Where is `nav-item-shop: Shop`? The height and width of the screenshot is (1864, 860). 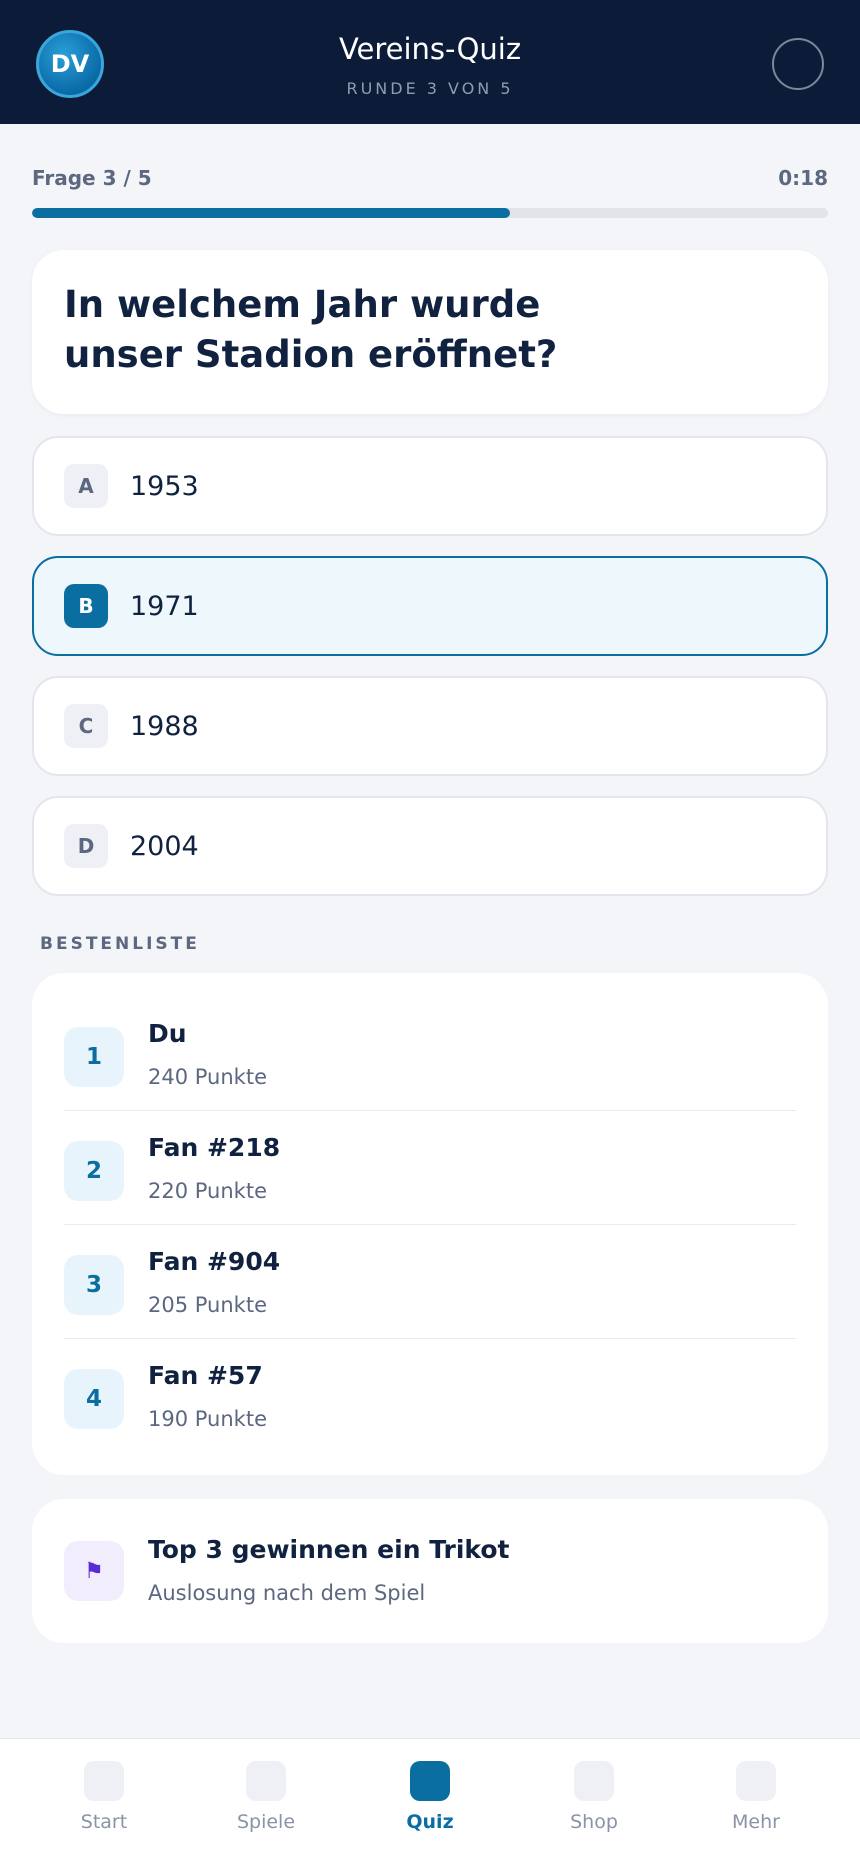
nav-item-shop: Shop is located at coordinates (594, 1801).